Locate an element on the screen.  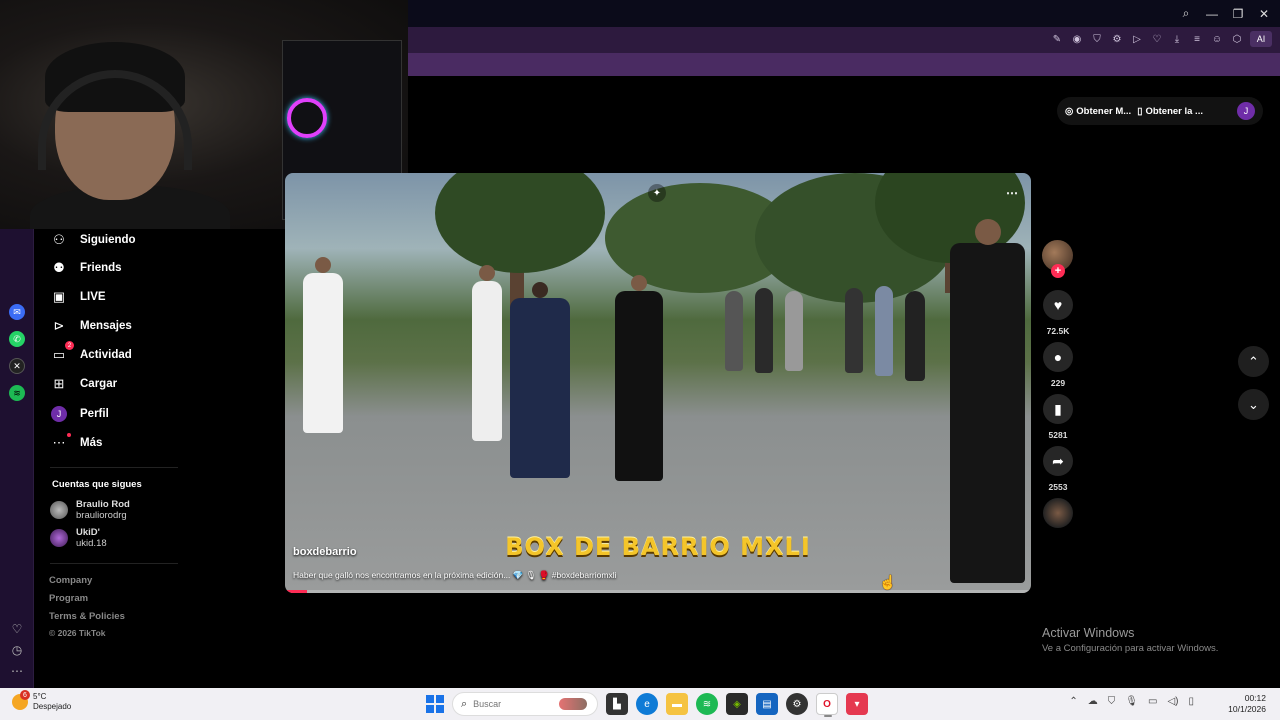
weather-widget: 6 5°C Despejado is located at coordinates (41, 701).